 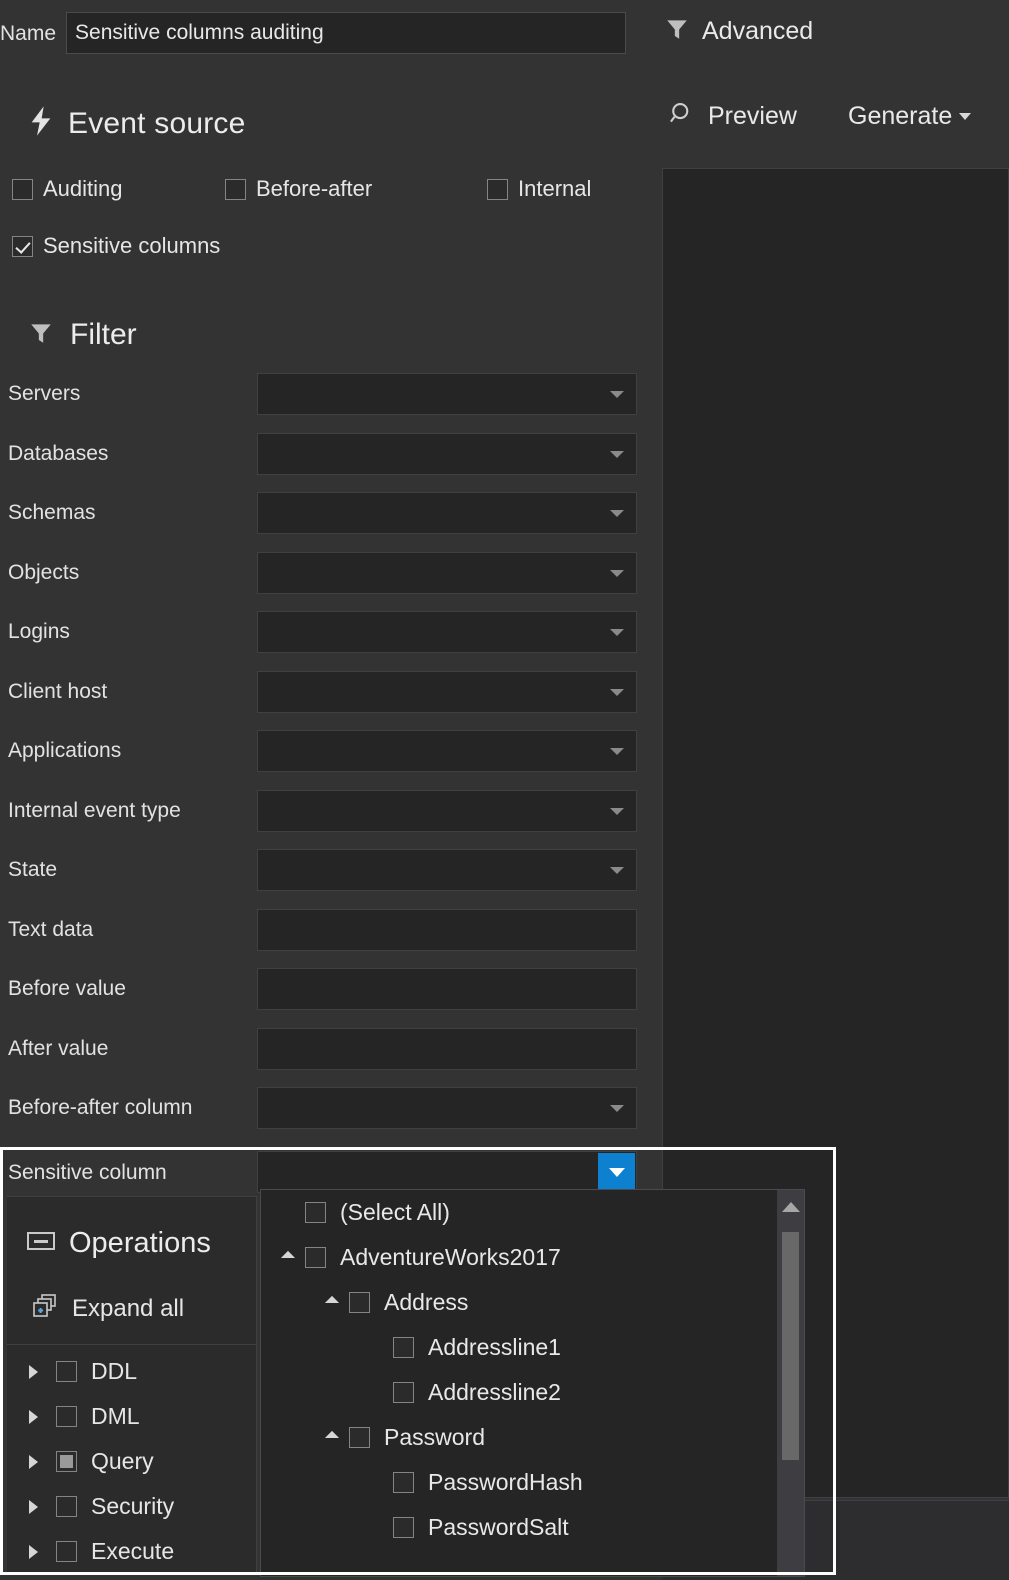 What do you see at coordinates (22, 246) in the screenshot?
I see `sensitive-columns-checkbox-box` at bounding box center [22, 246].